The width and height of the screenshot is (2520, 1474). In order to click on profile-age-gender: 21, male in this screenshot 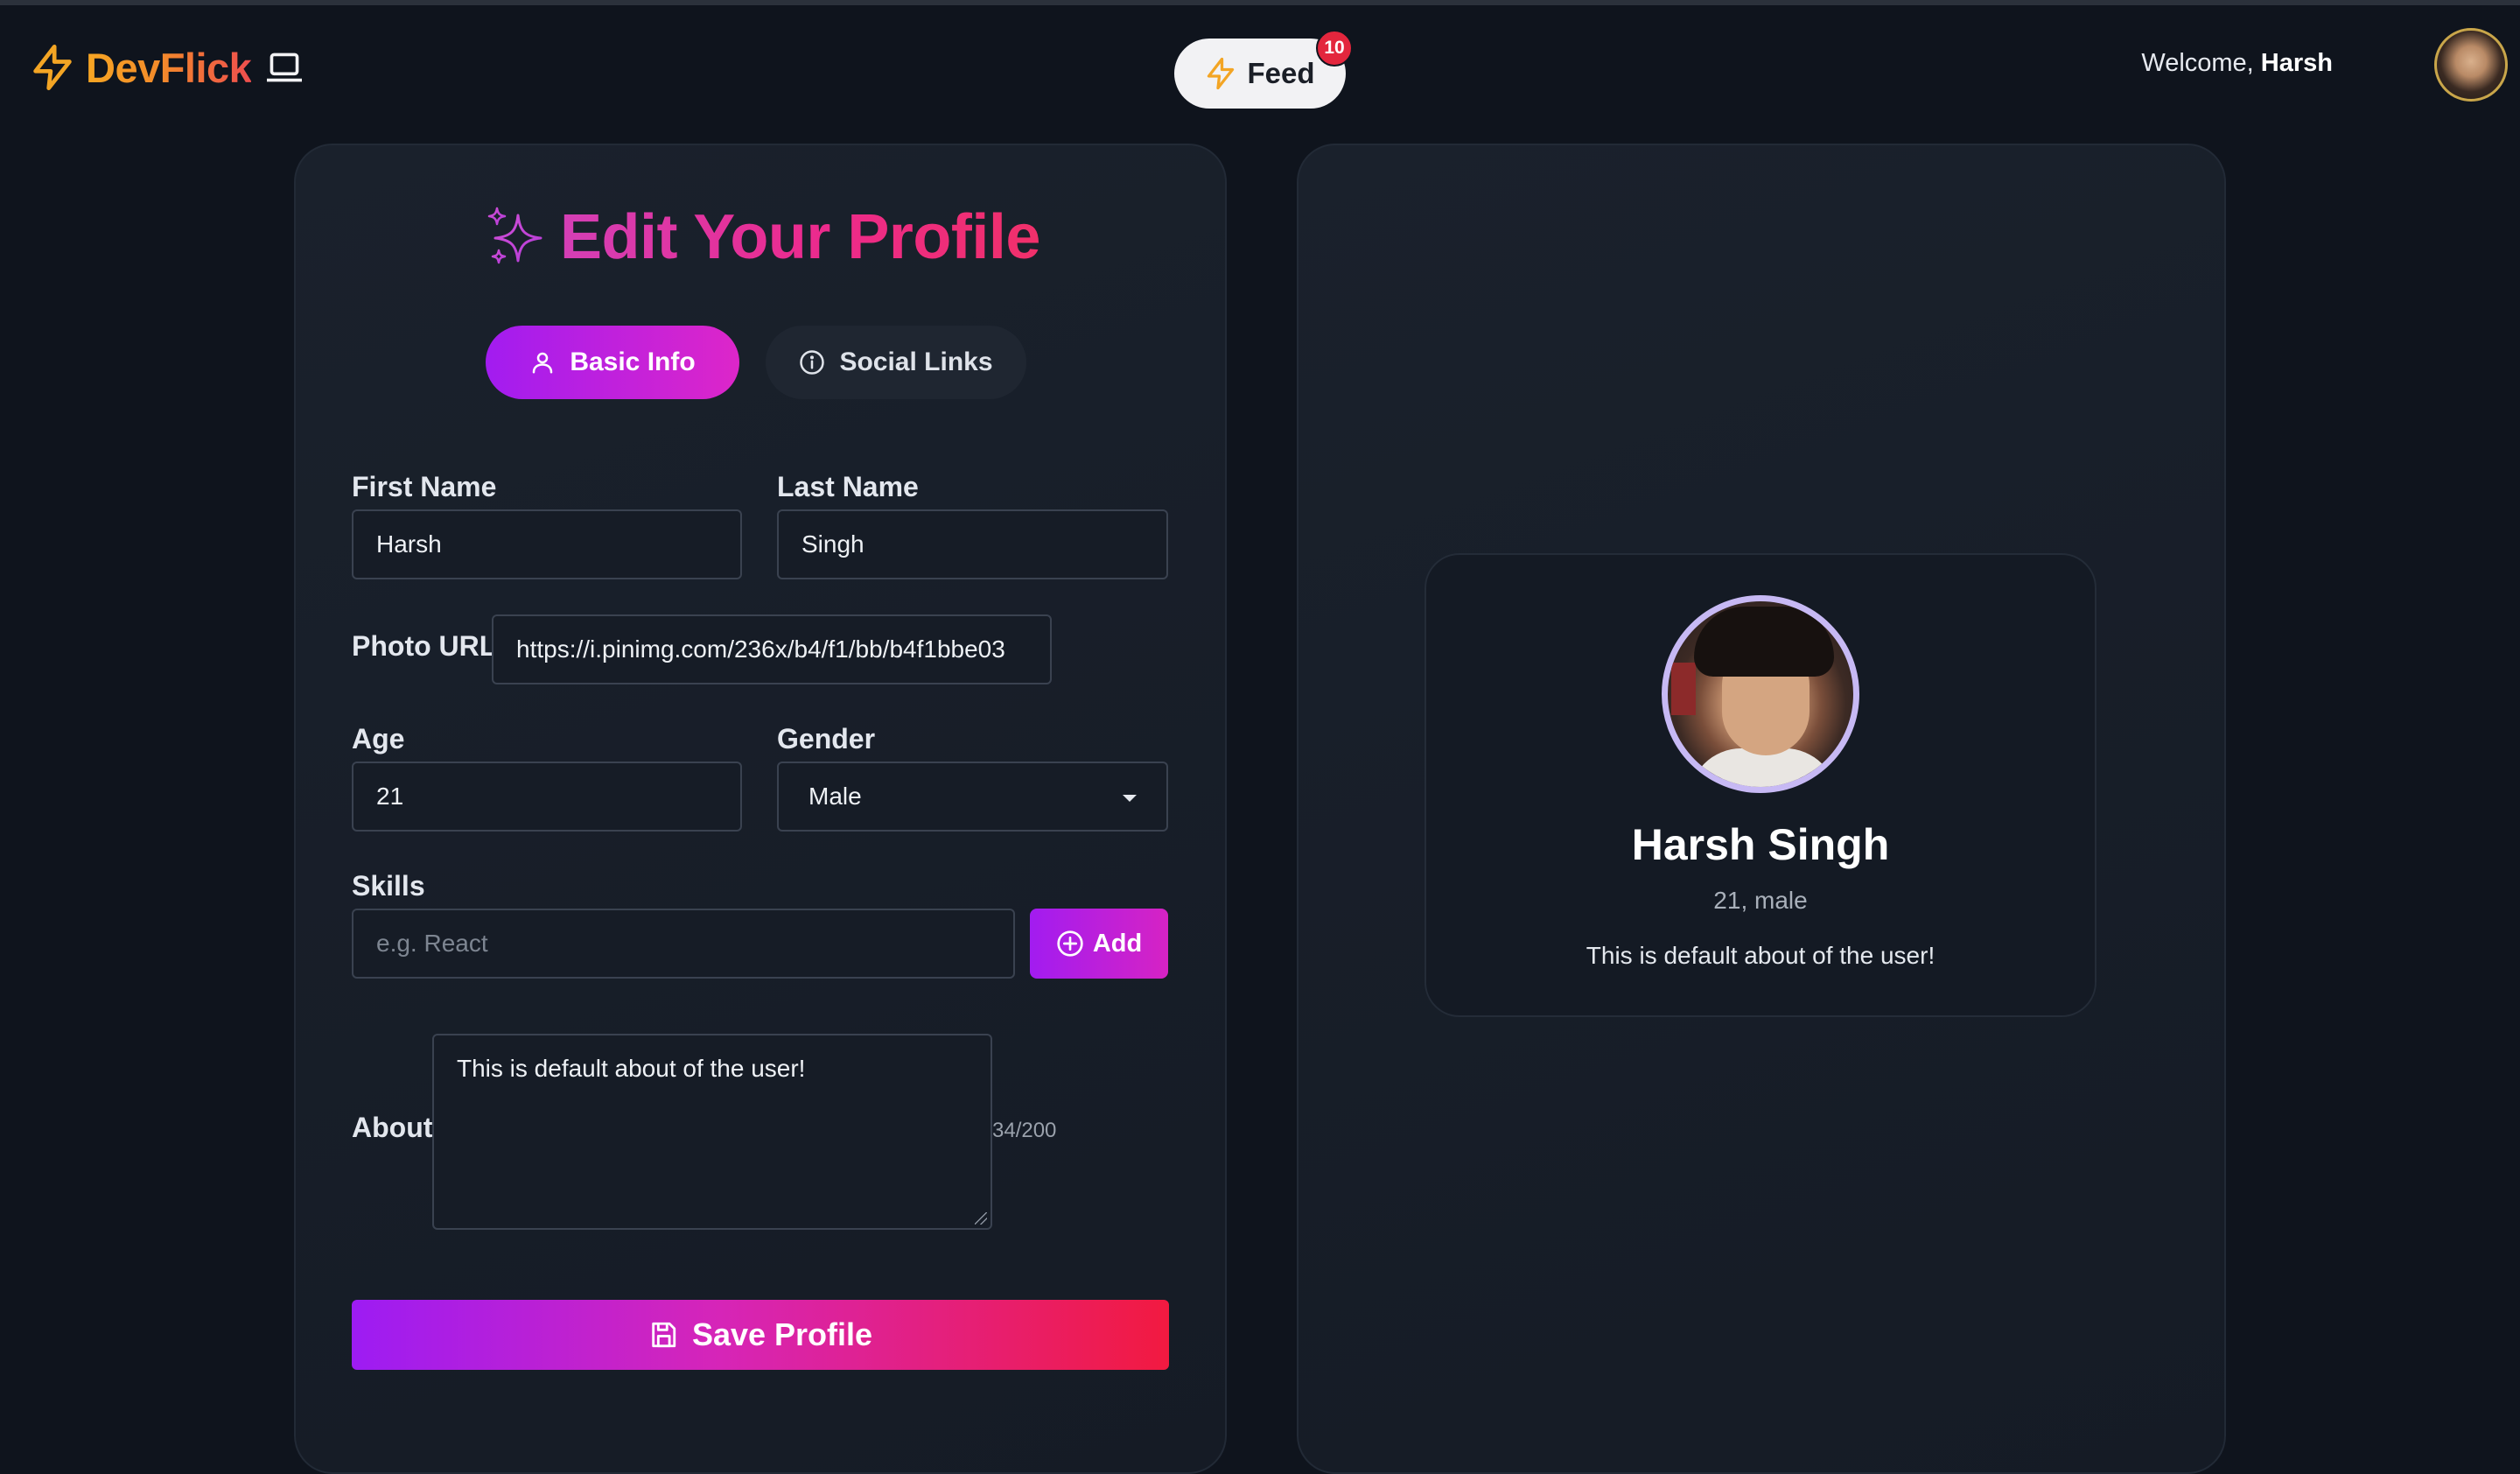, I will do `click(1760, 900)`.